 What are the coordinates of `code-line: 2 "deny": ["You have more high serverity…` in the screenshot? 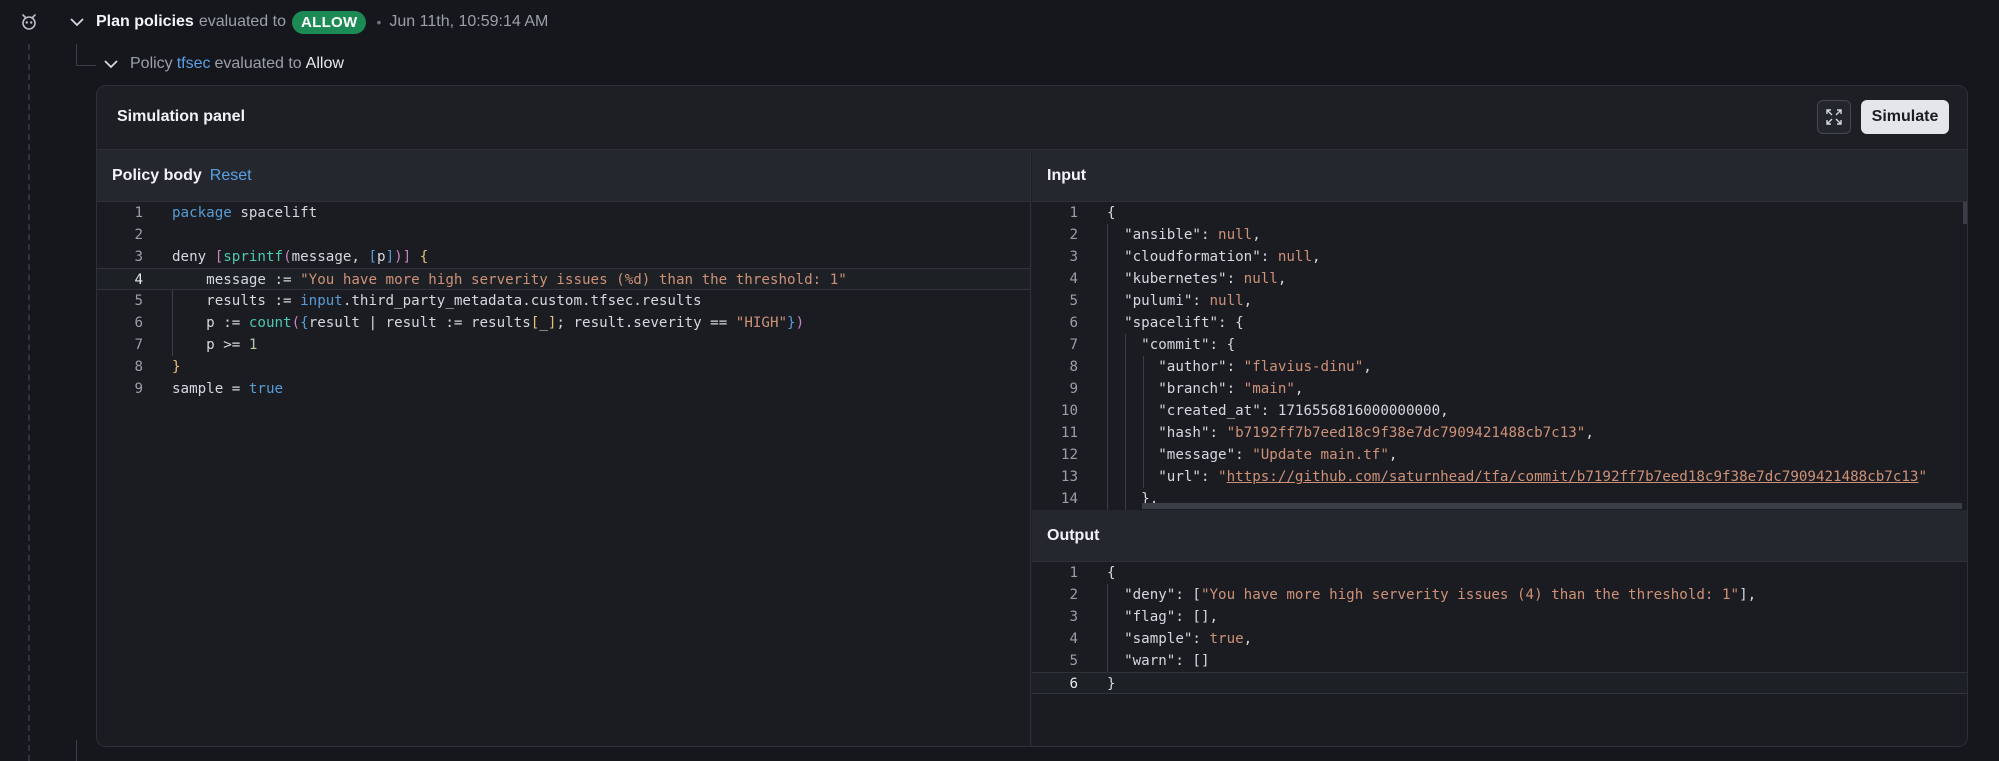 It's located at (1413, 595).